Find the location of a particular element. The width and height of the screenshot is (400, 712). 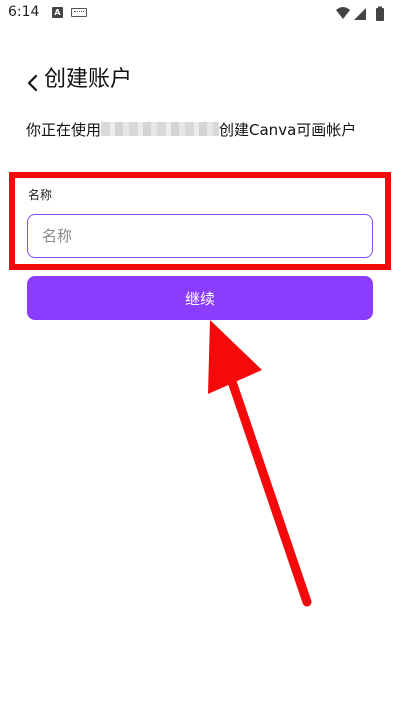

blurred-email is located at coordinates (160, 129).